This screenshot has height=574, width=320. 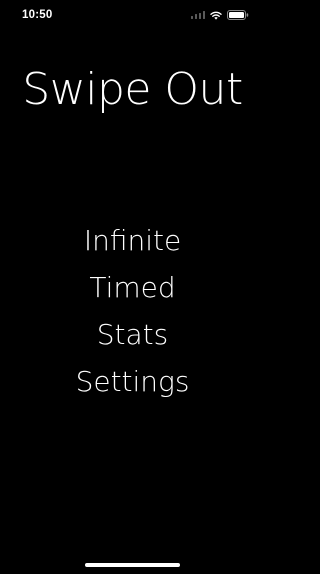 What do you see at coordinates (238, 15) in the screenshot?
I see `battery-icon` at bounding box center [238, 15].